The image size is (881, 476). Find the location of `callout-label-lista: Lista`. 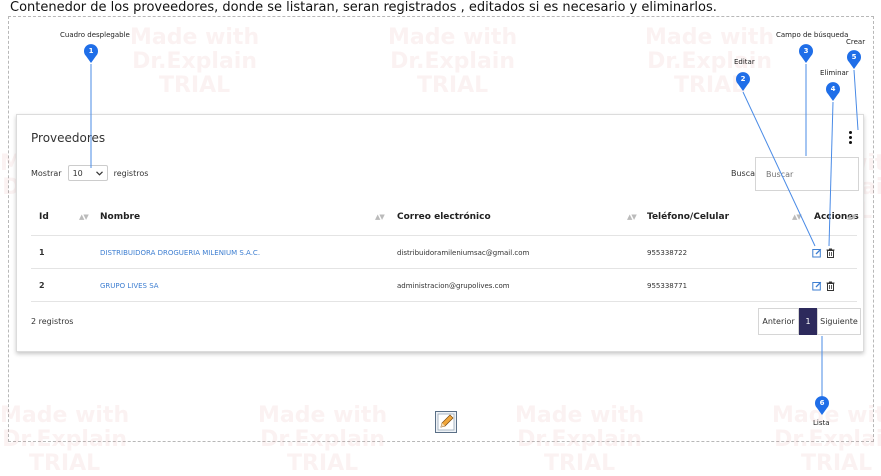

callout-label-lista: Lista is located at coordinates (821, 423).